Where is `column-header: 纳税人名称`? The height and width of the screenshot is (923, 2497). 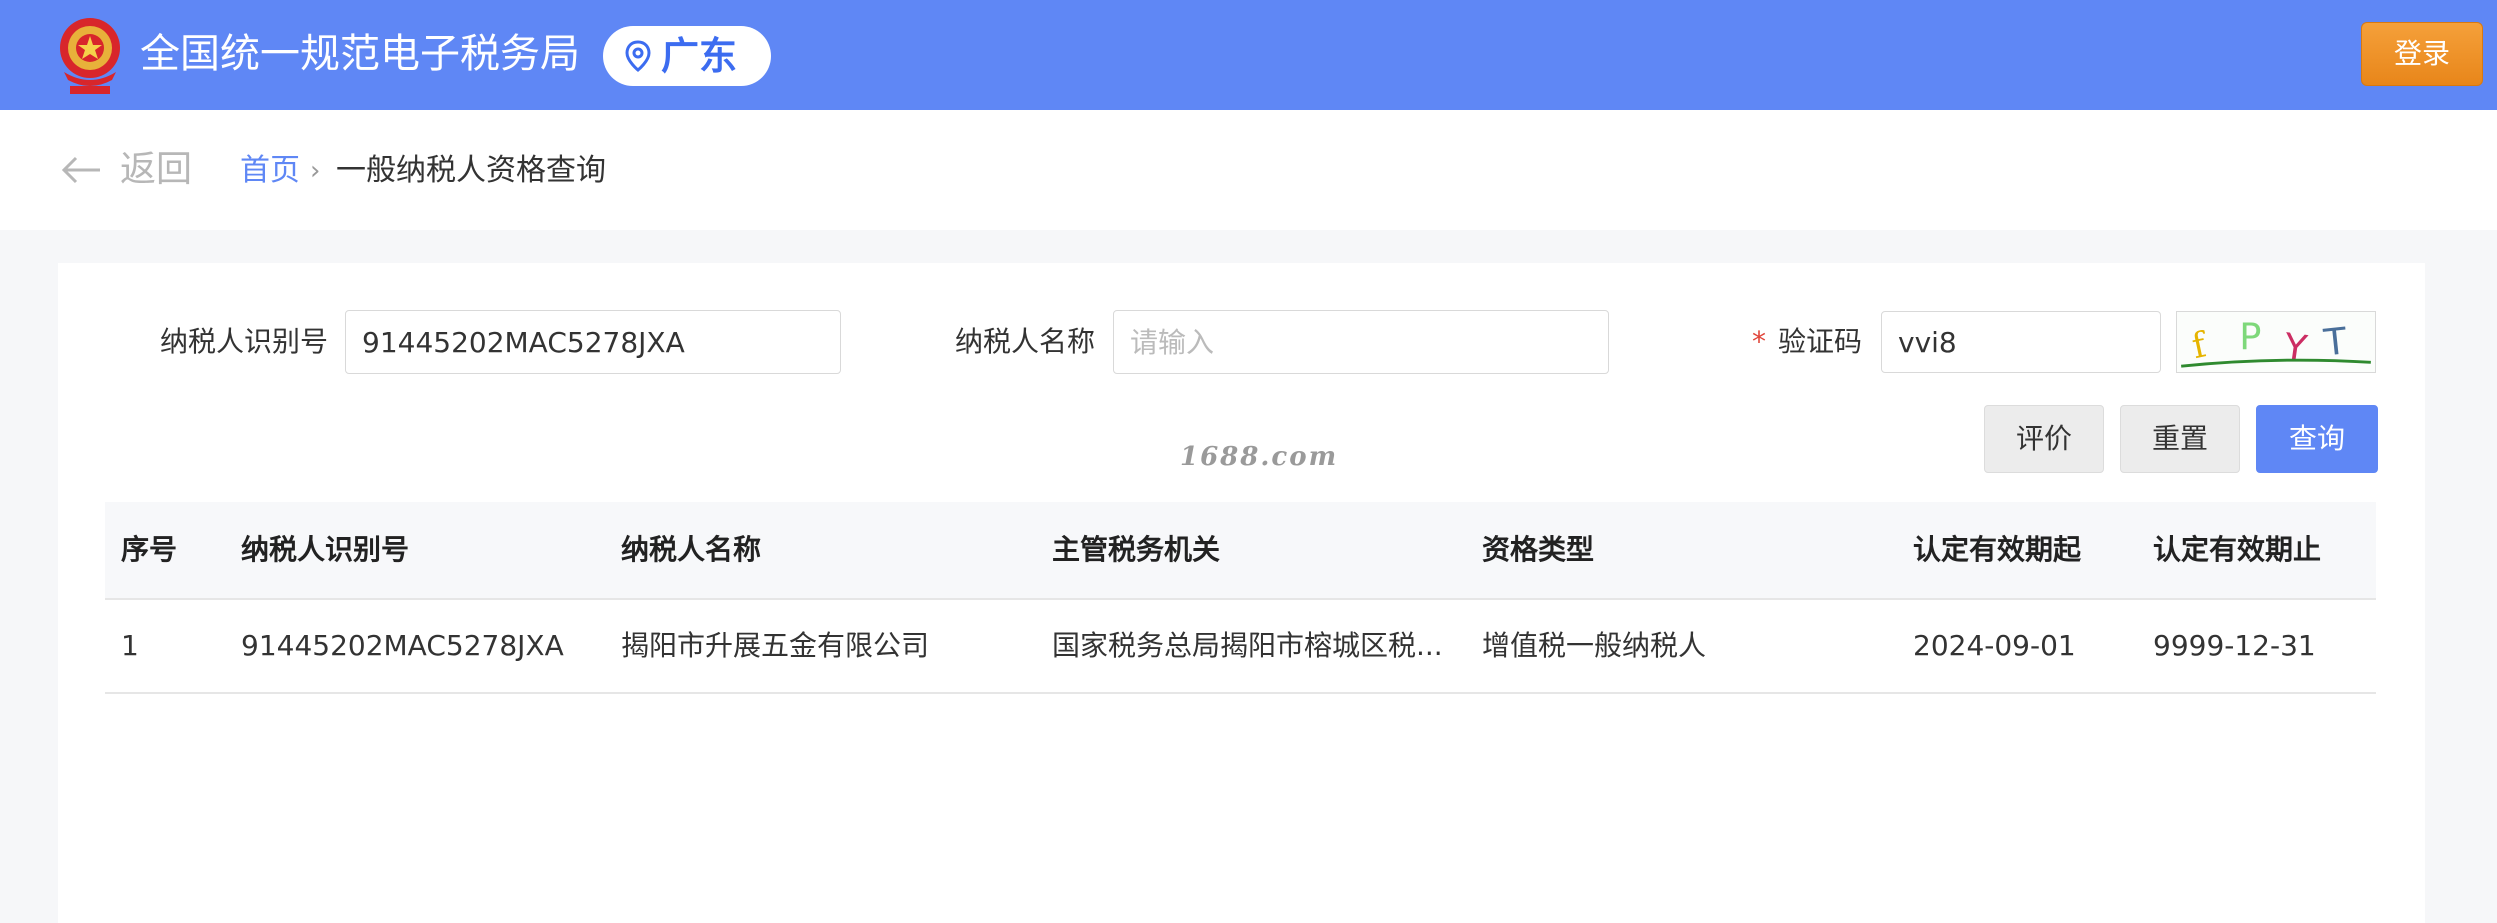 column-header: 纳税人名称 is located at coordinates (691, 549).